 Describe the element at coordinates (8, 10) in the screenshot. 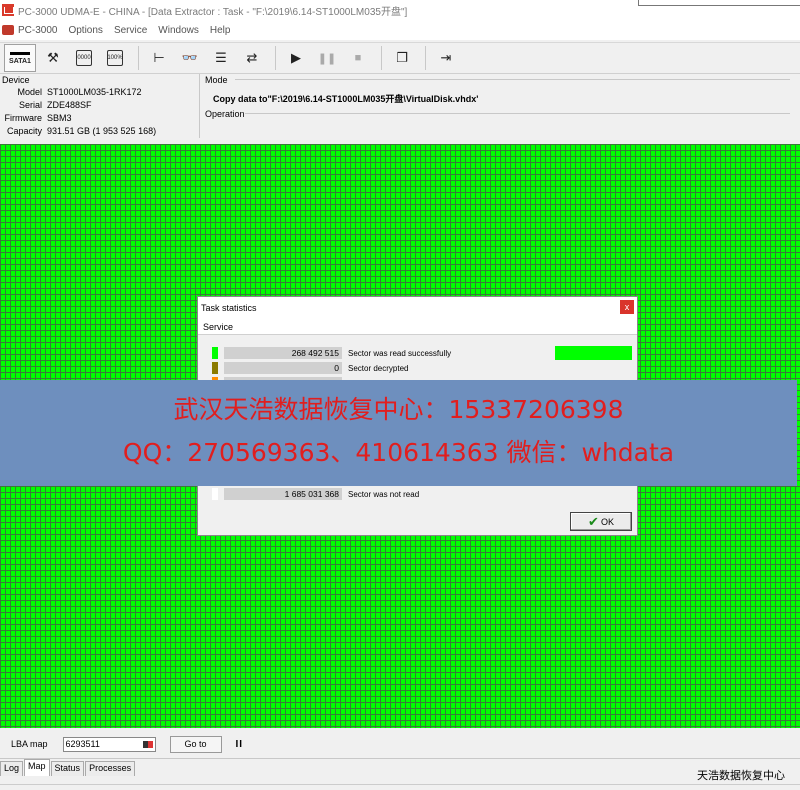

I see `app-logo-icon` at that location.